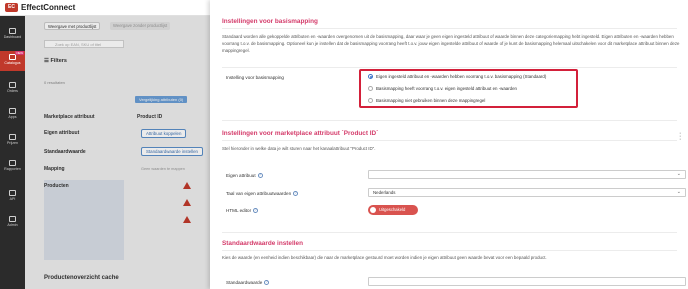 The width and height of the screenshot is (688, 289). I want to click on default-value-label-text: Standaardwaarde, so click(244, 282).